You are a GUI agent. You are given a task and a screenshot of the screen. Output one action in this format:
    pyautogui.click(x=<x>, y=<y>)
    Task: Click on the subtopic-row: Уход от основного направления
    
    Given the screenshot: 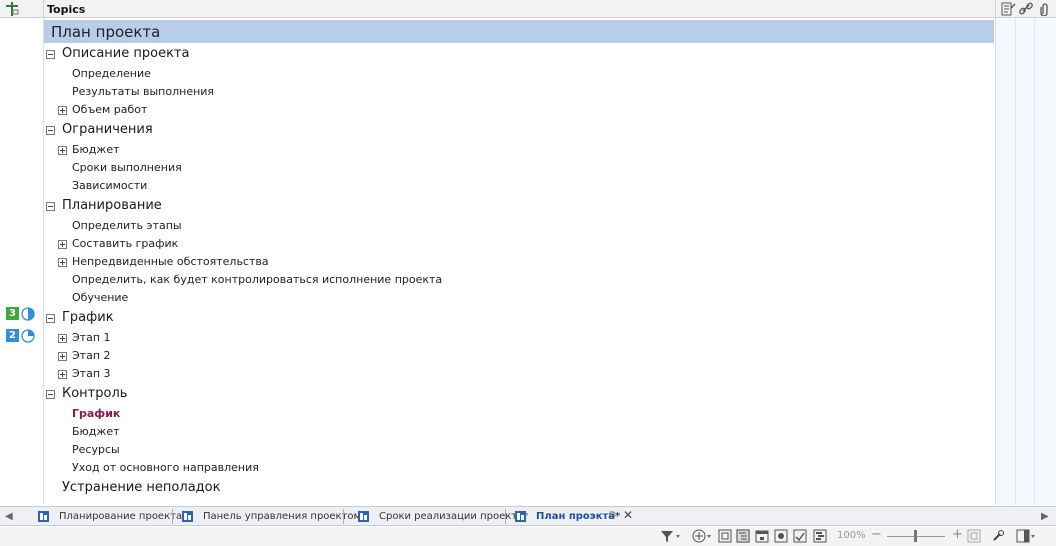 What is the action you would take?
    pyautogui.click(x=518, y=470)
    